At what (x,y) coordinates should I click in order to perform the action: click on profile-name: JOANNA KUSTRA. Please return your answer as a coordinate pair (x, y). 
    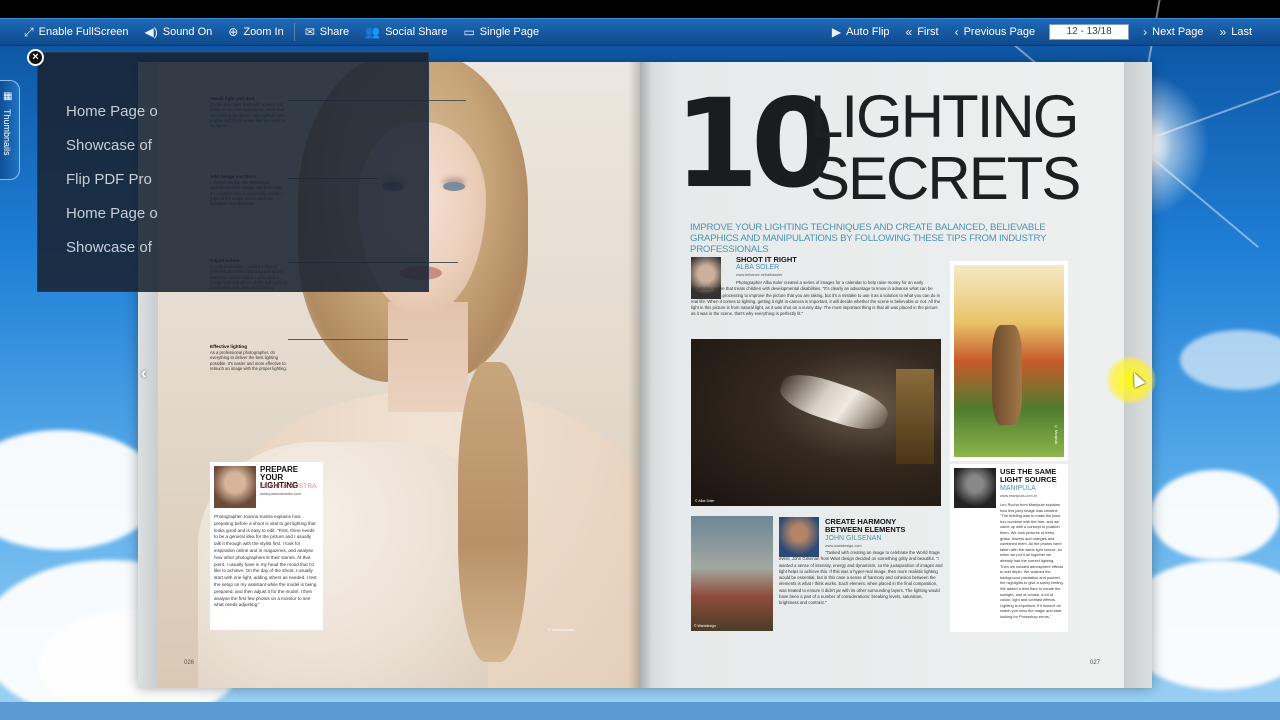
    Looking at the image, I should click on (288, 486).